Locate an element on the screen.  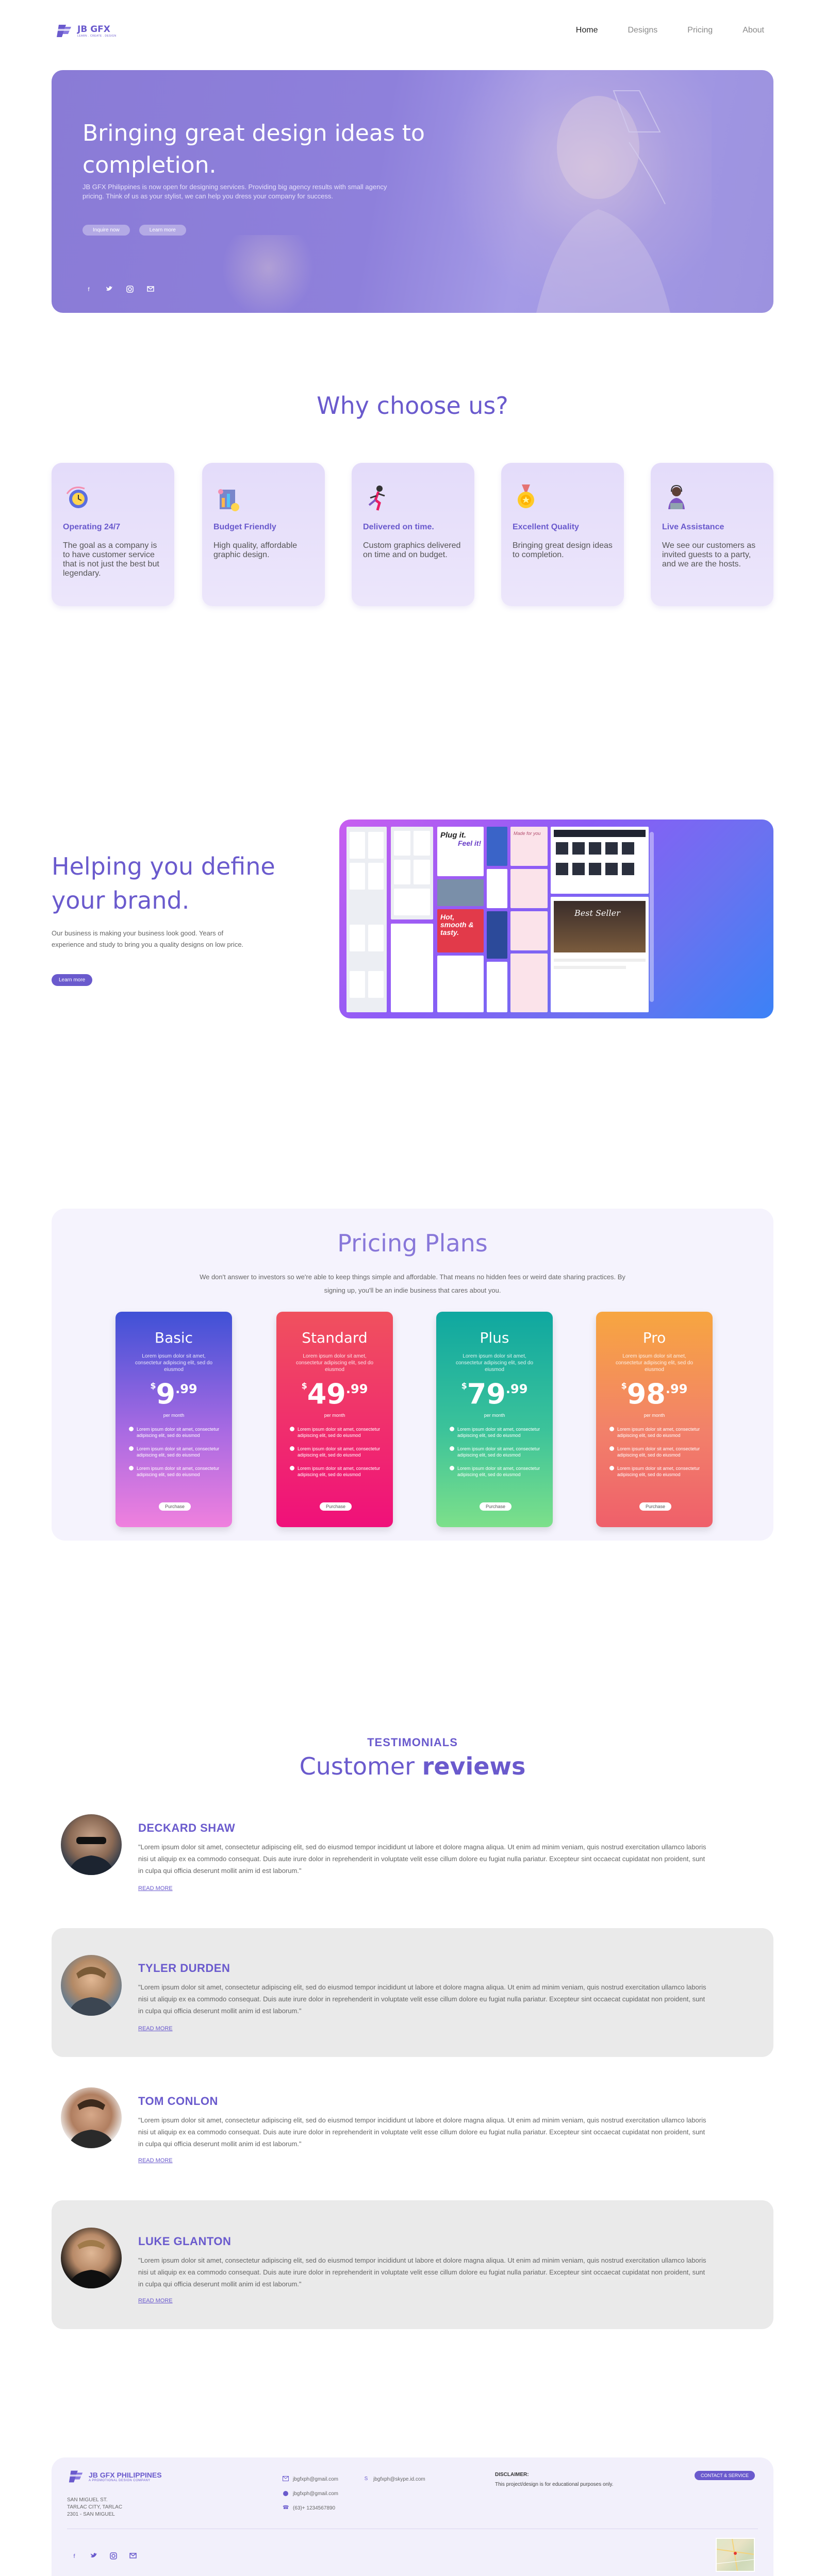
price-dollars: 49 is located at coordinates (326, 1394).